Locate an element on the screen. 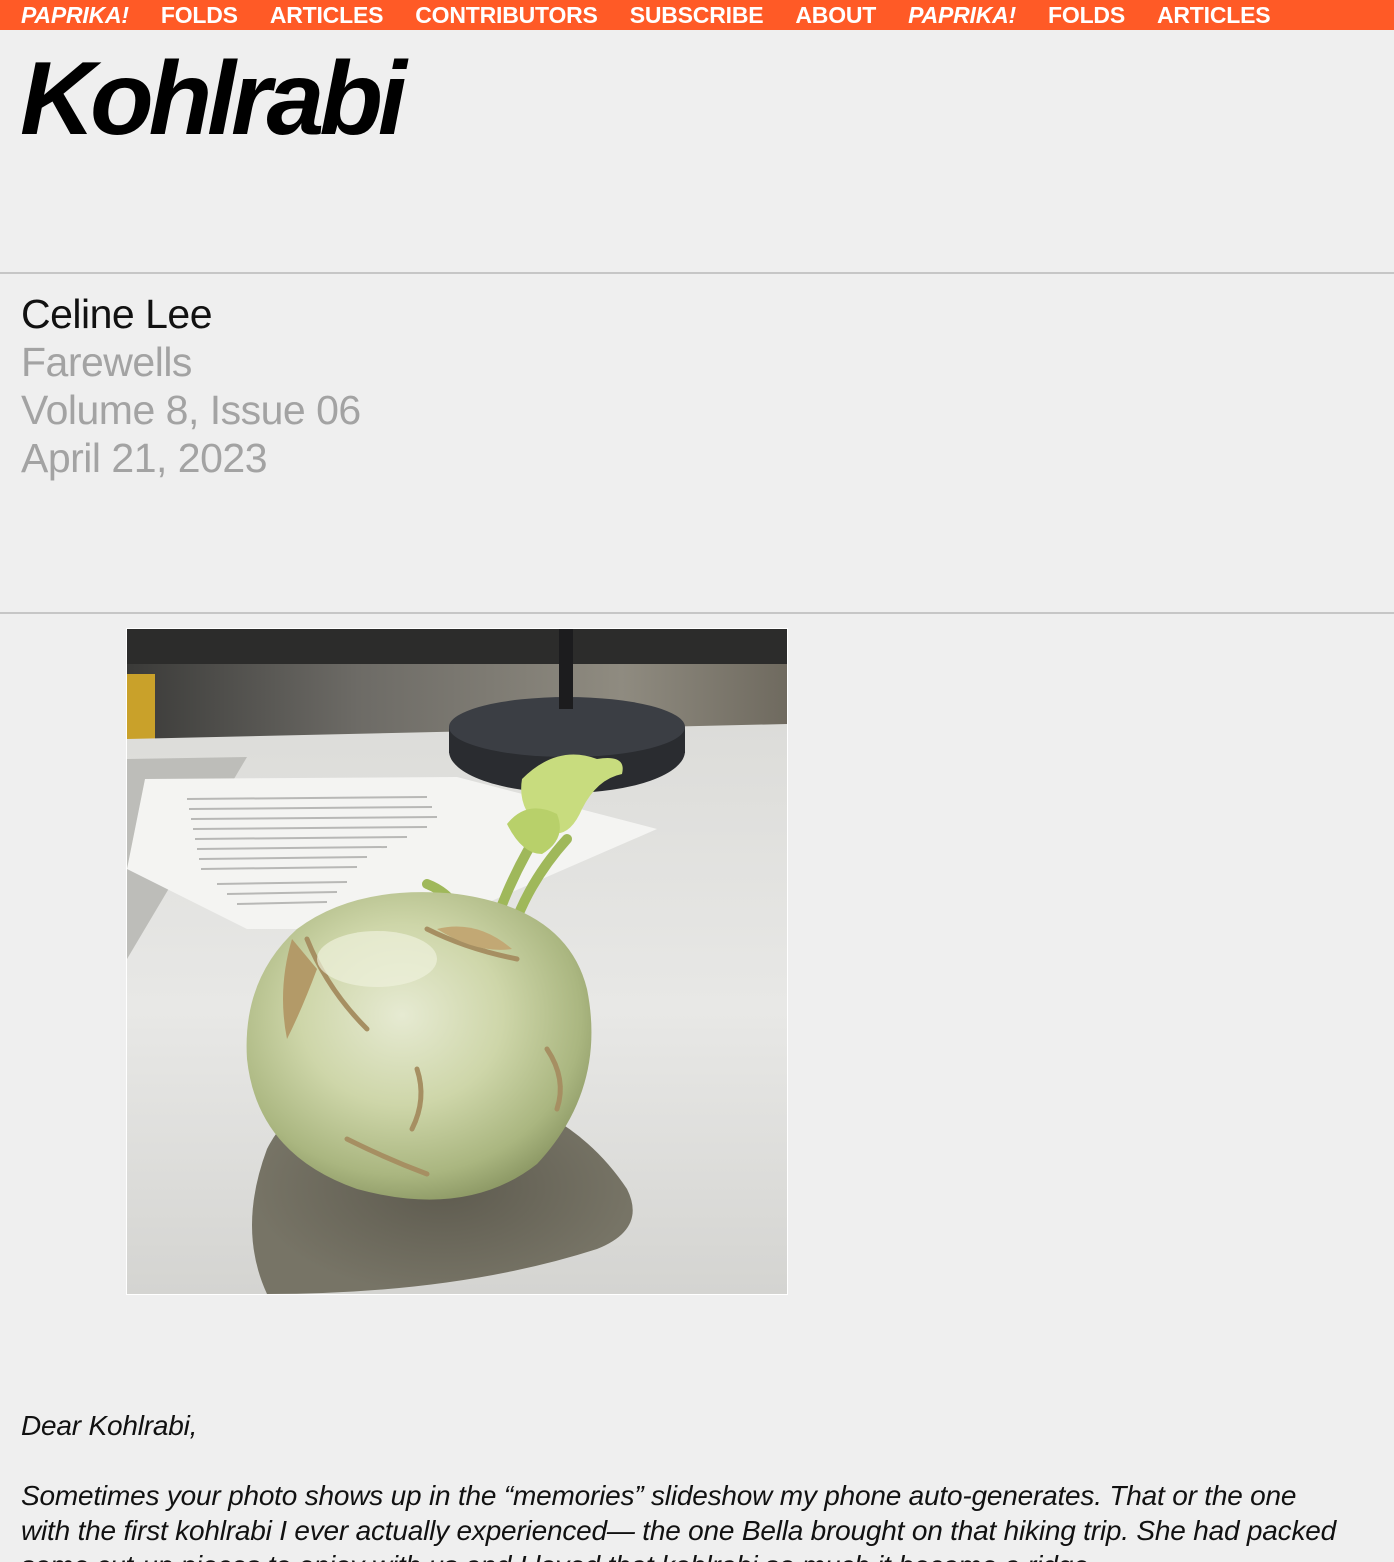 This screenshot has height=1562, width=1394. nav-item-articles-repeat: ARTICLES is located at coordinates (1214, 15).